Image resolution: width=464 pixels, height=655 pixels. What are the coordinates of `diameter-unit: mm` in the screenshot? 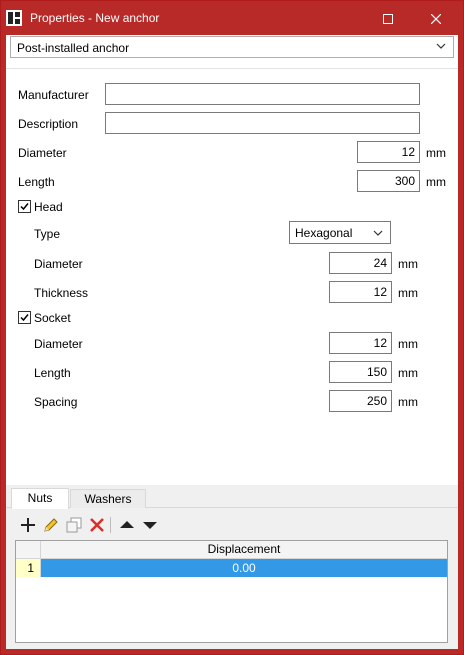 It's located at (436, 153).